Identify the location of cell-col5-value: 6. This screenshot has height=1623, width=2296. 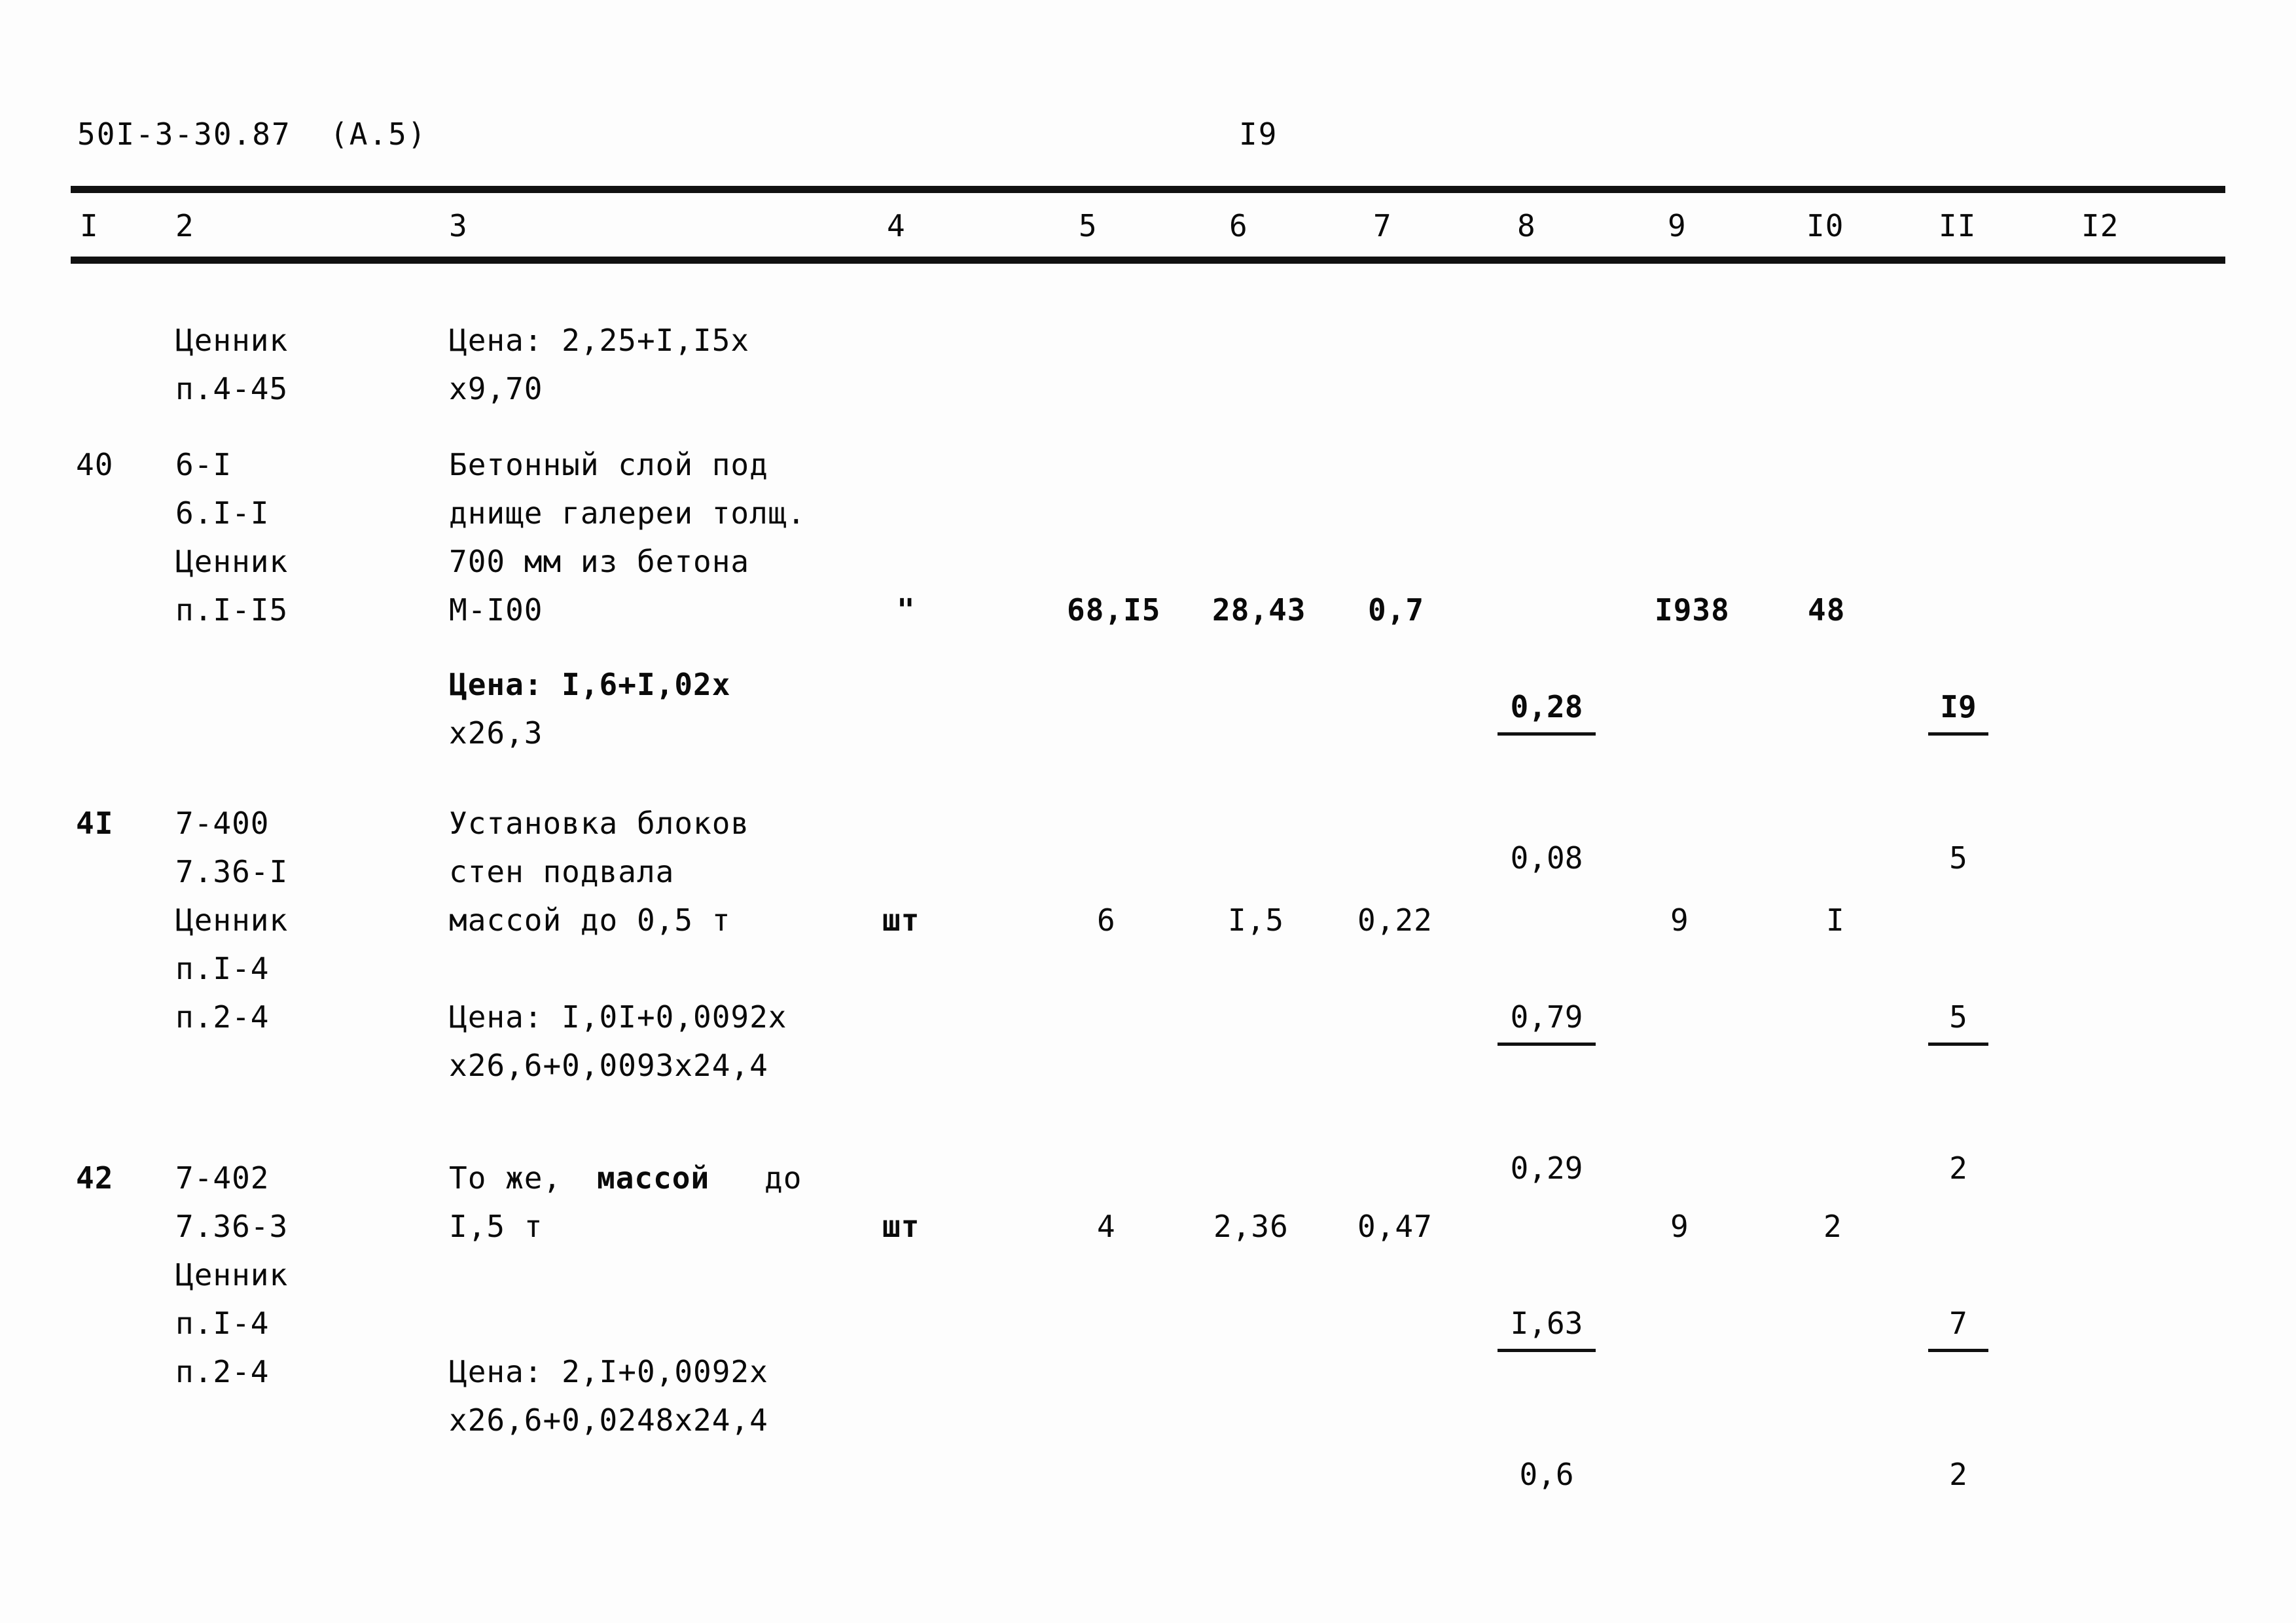
(1106, 920).